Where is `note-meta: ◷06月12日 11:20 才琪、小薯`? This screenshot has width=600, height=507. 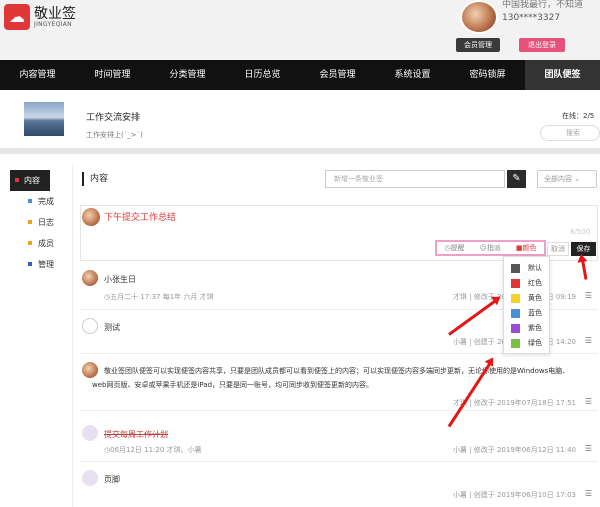
note-meta: ◷06月12日 11:20 才琪、小薯 is located at coordinates (153, 450).